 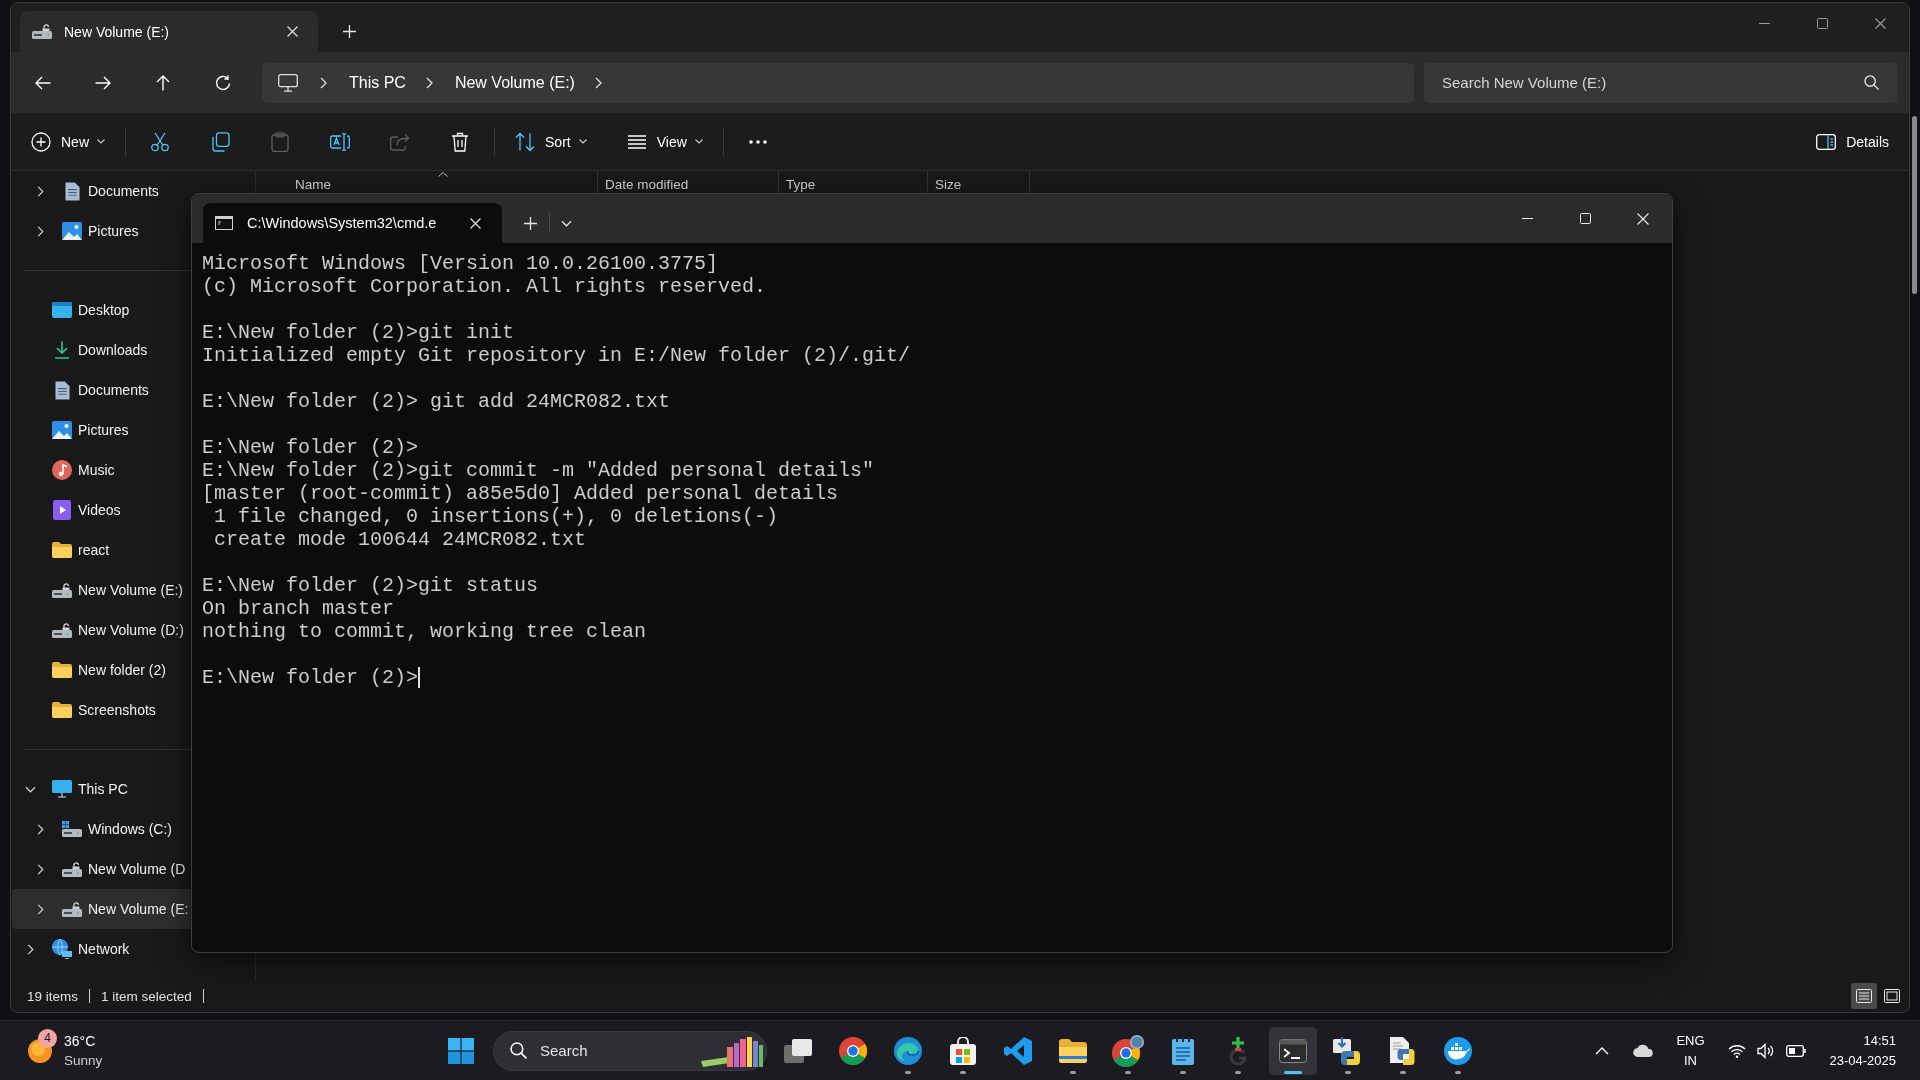 I want to click on wifi-icon, so click(x=1736, y=1050).